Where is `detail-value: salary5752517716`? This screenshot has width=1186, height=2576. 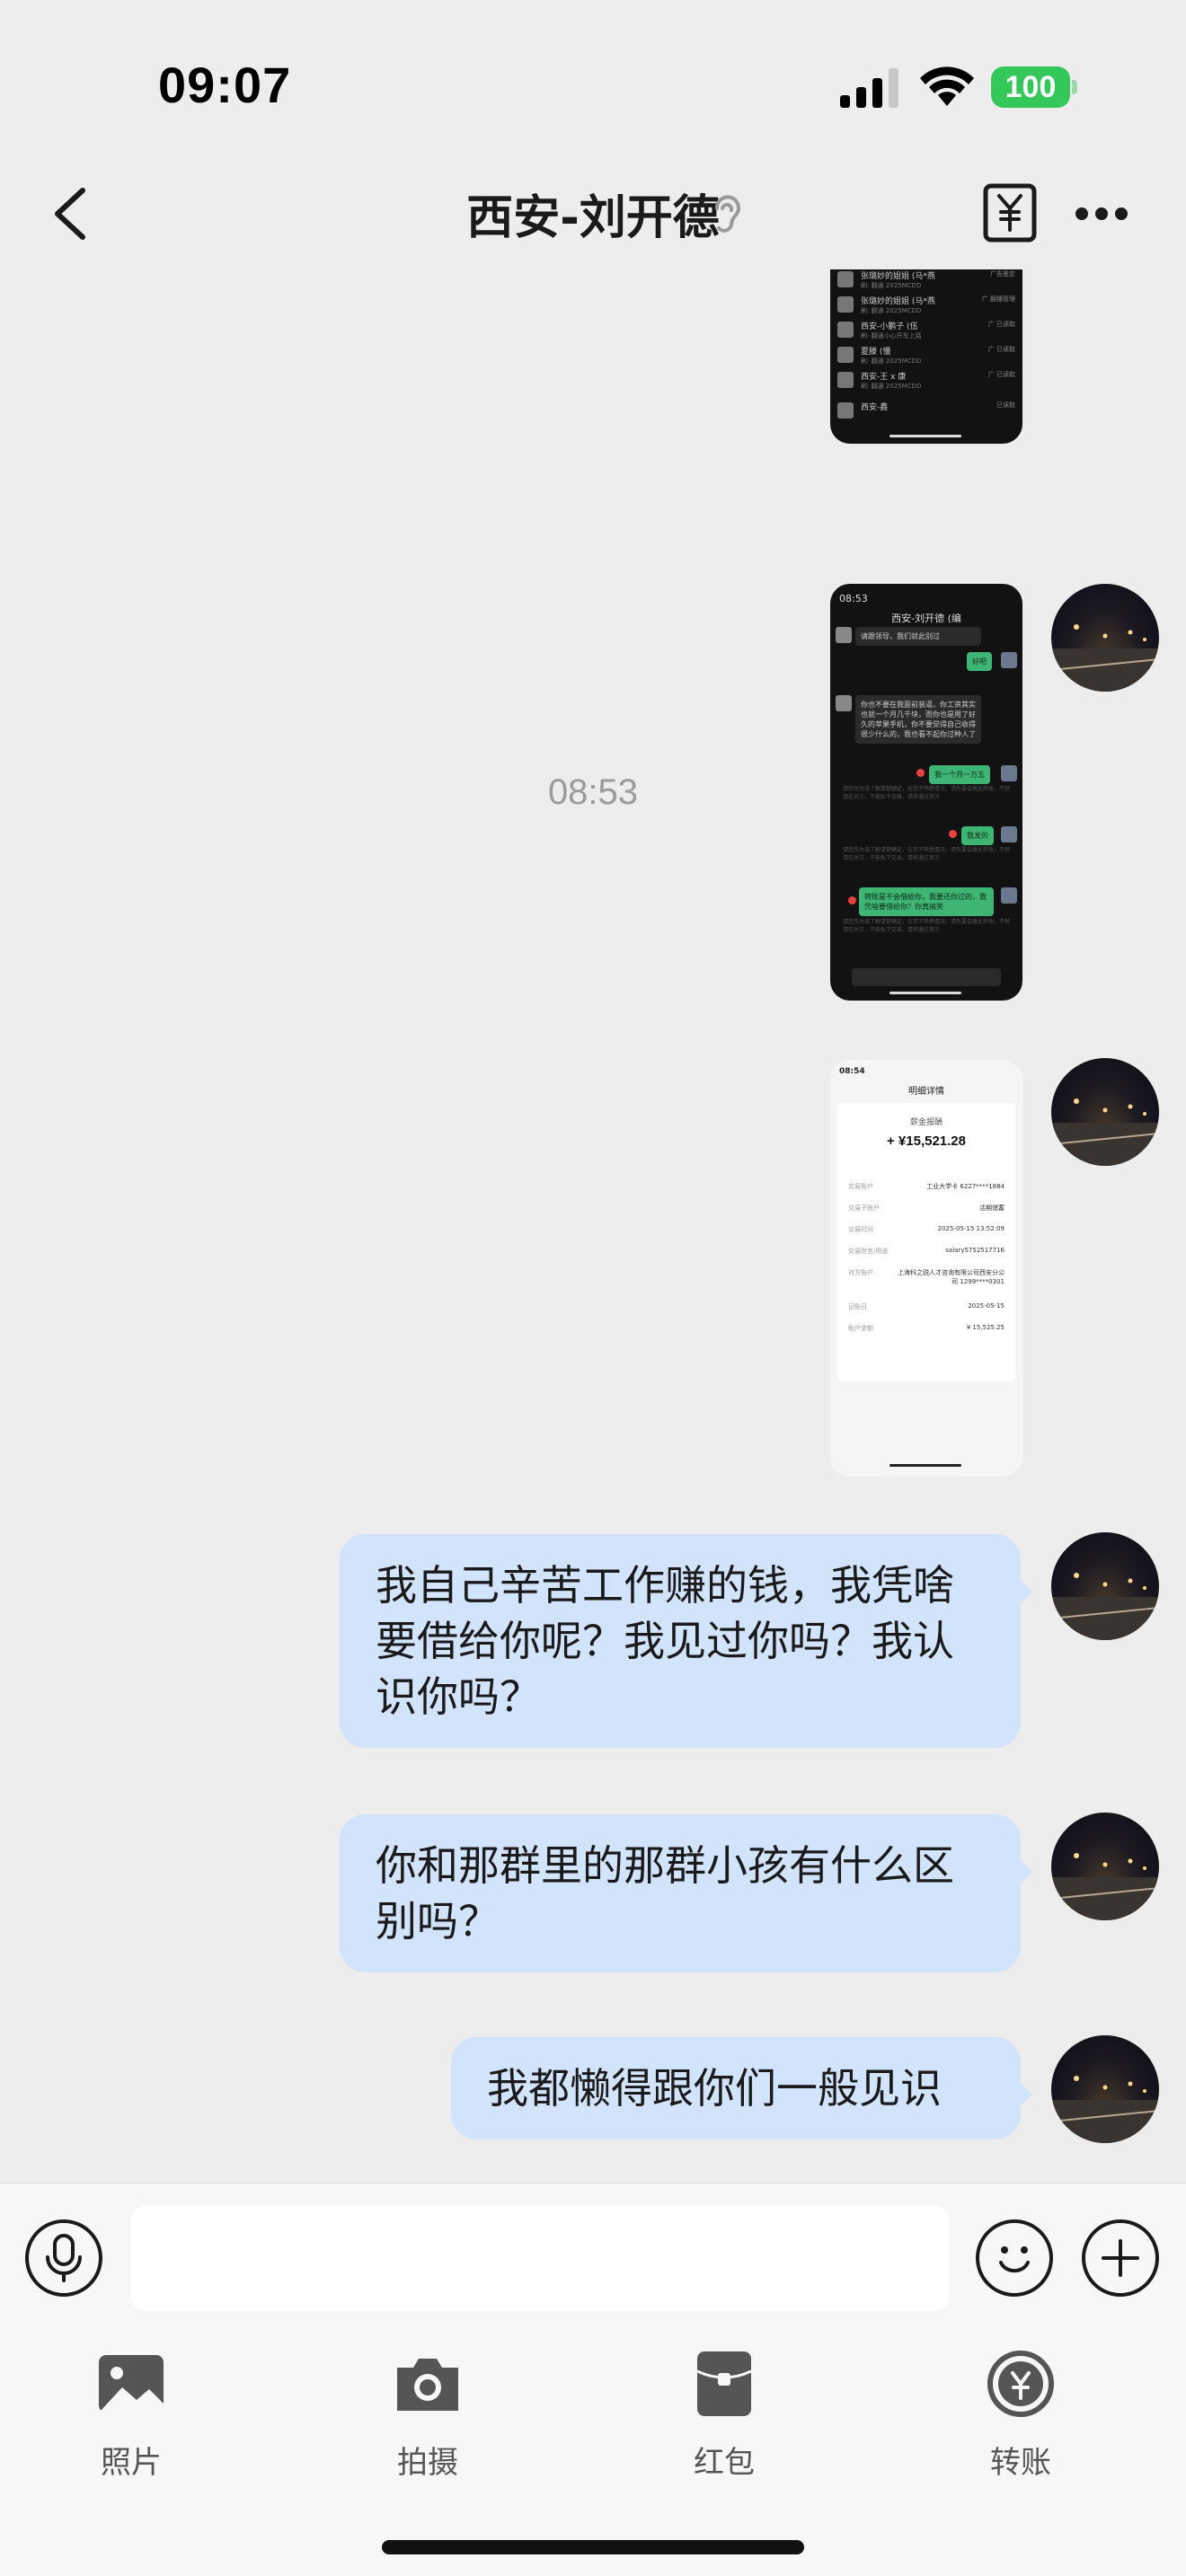 detail-value: salary5752517716 is located at coordinates (975, 1250).